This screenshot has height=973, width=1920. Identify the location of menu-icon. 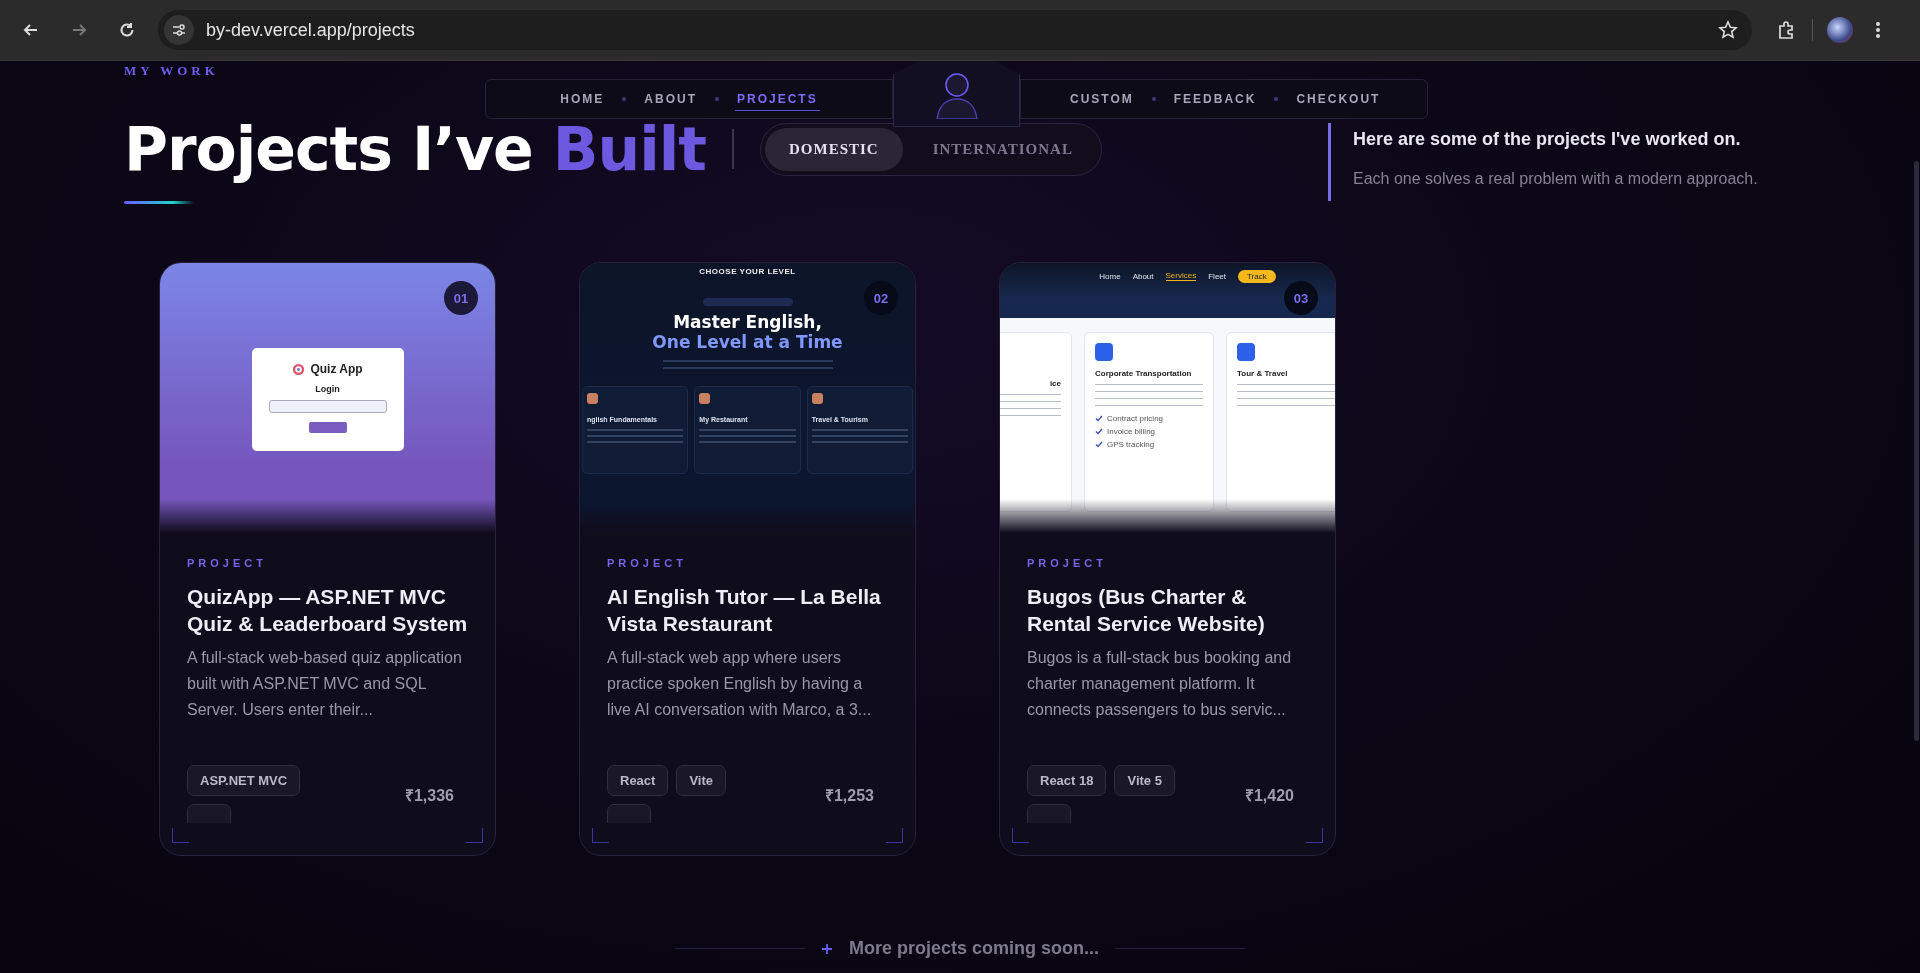
(1878, 30).